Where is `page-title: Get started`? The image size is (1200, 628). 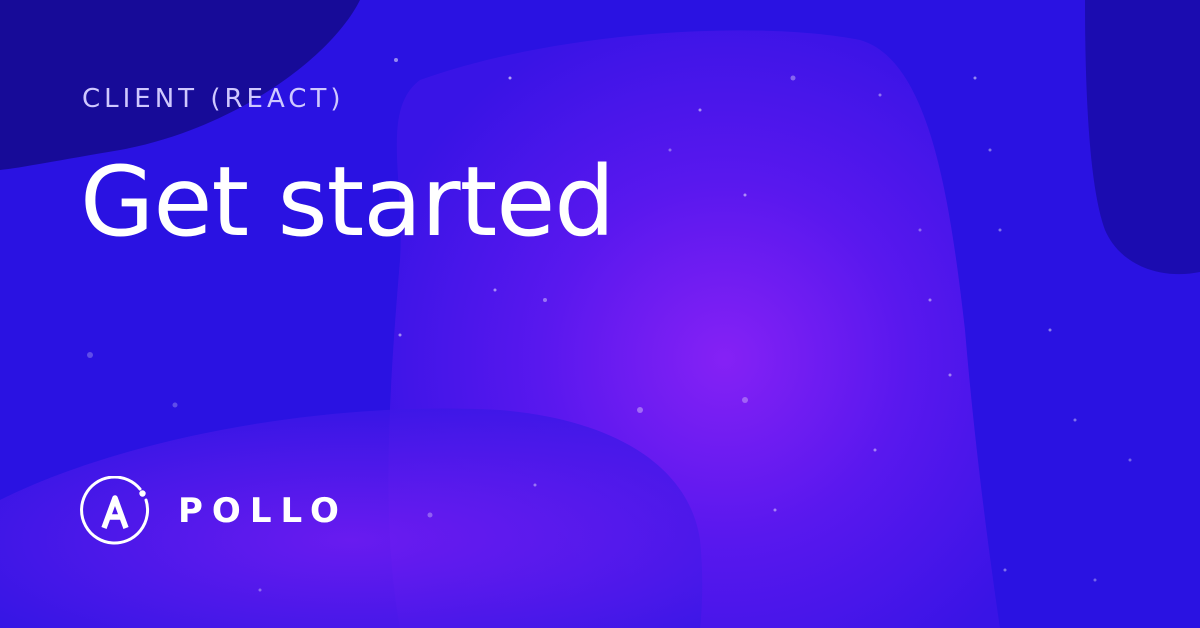
page-title: Get started is located at coordinates (347, 202).